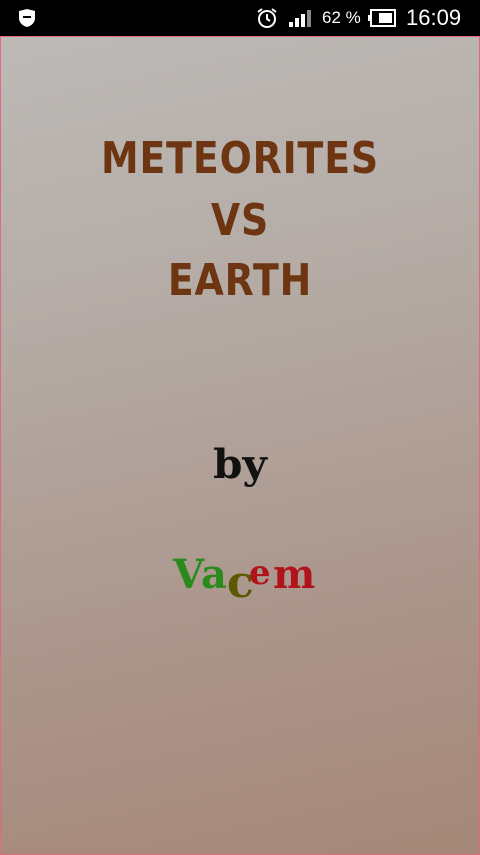 This screenshot has width=480, height=855. Describe the element at coordinates (189, 574) in the screenshot. I see `author-letter-v: V` at that location.